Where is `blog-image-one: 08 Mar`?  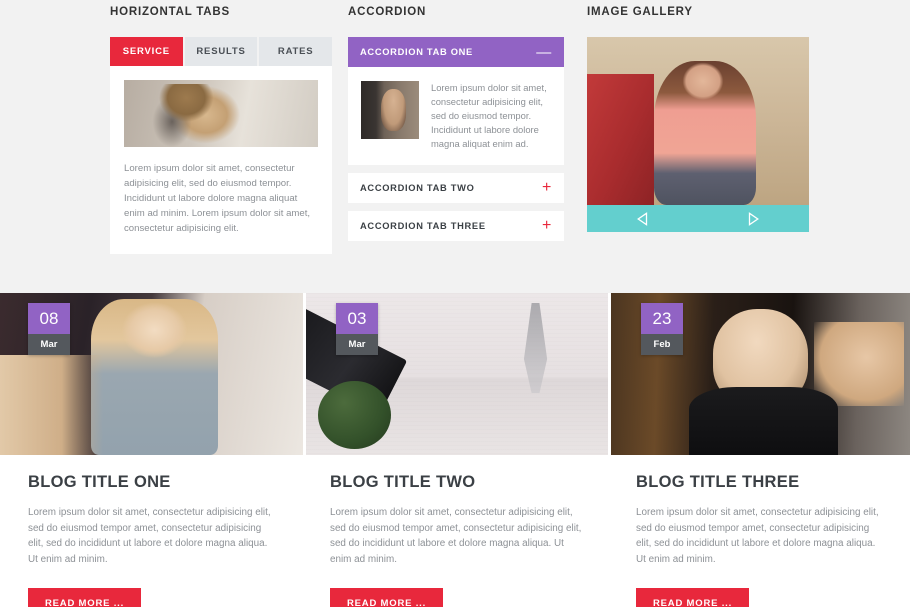 blog-image-one: 08 Mar is located at coordinates (151, 374).